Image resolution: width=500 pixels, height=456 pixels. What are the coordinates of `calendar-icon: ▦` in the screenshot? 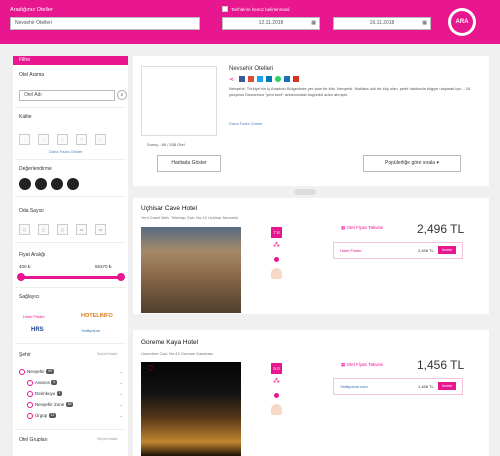 It's located at (424, 23).